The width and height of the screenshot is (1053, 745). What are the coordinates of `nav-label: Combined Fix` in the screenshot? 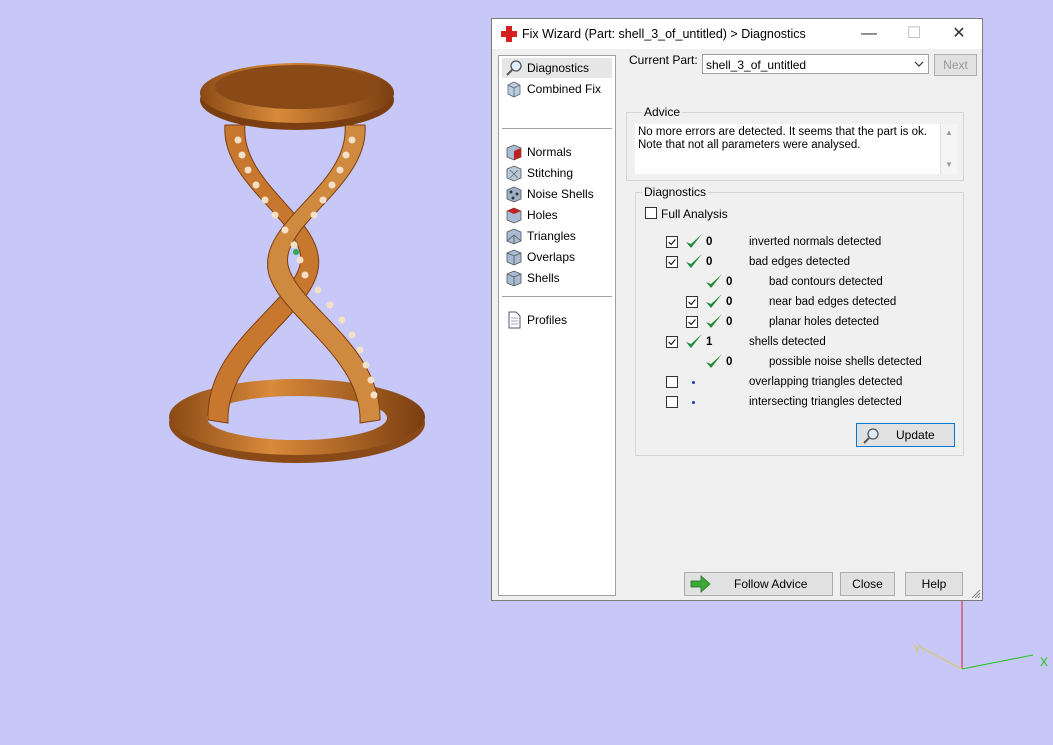 It's located at (564, 89).